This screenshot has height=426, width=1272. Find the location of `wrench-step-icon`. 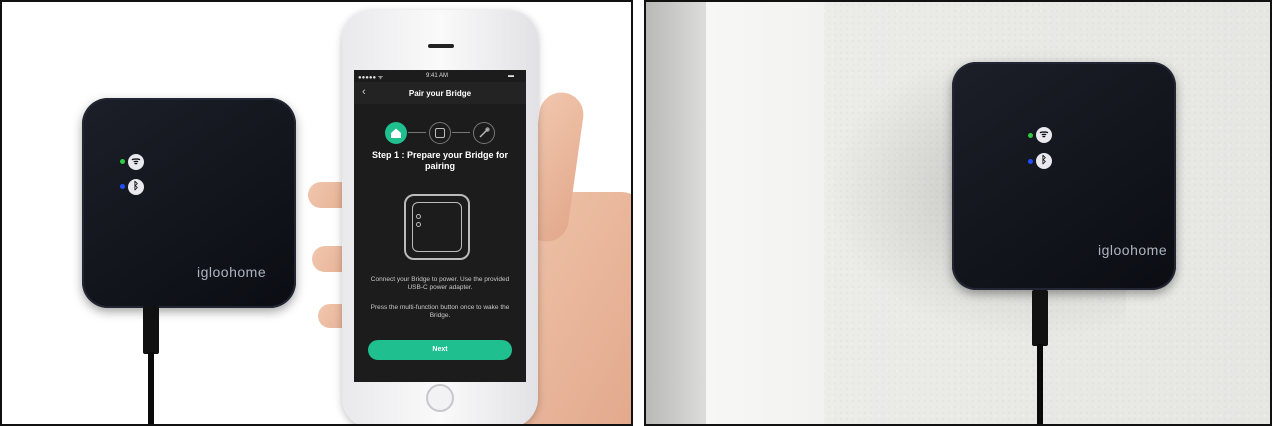

wrench-step-icon is located at coordinates (484, 133).